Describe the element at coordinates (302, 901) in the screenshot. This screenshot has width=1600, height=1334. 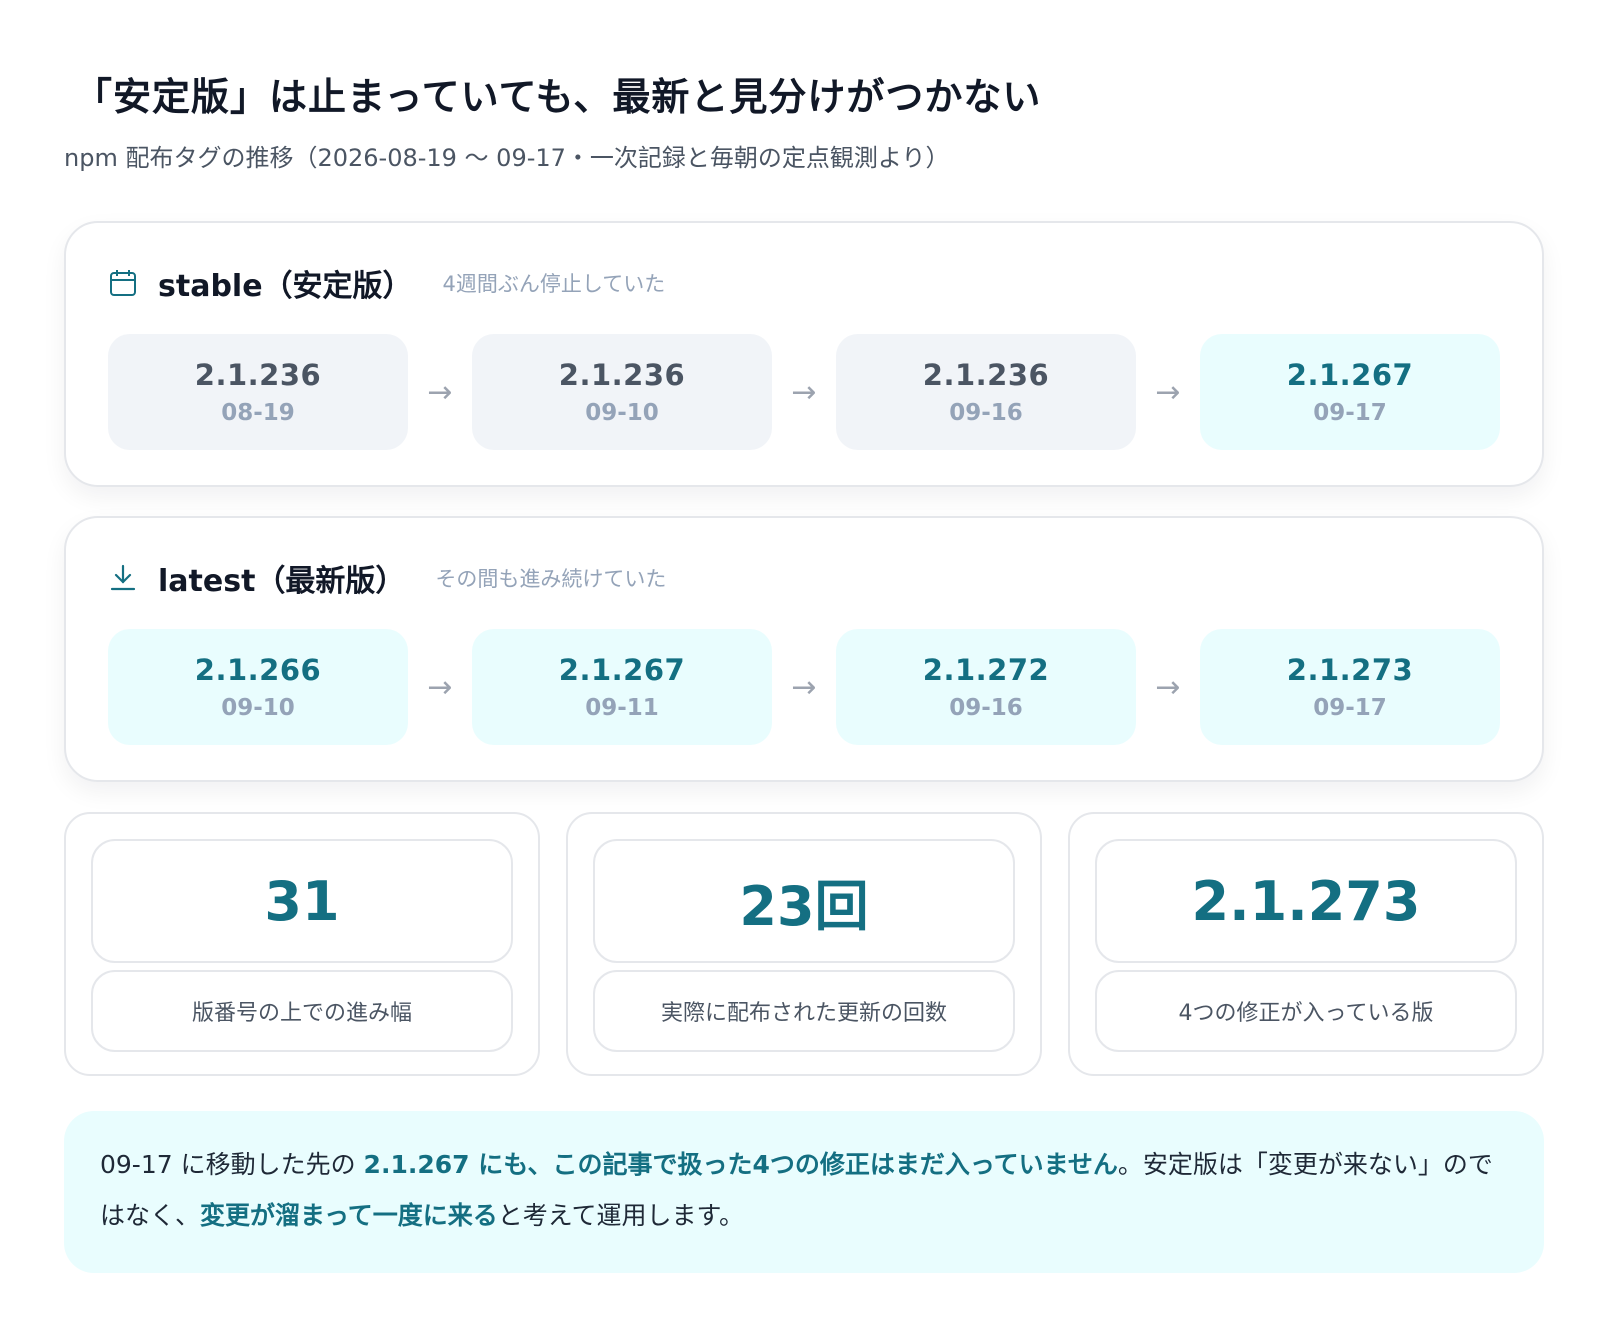
I see `stat-value: 31` at that location.